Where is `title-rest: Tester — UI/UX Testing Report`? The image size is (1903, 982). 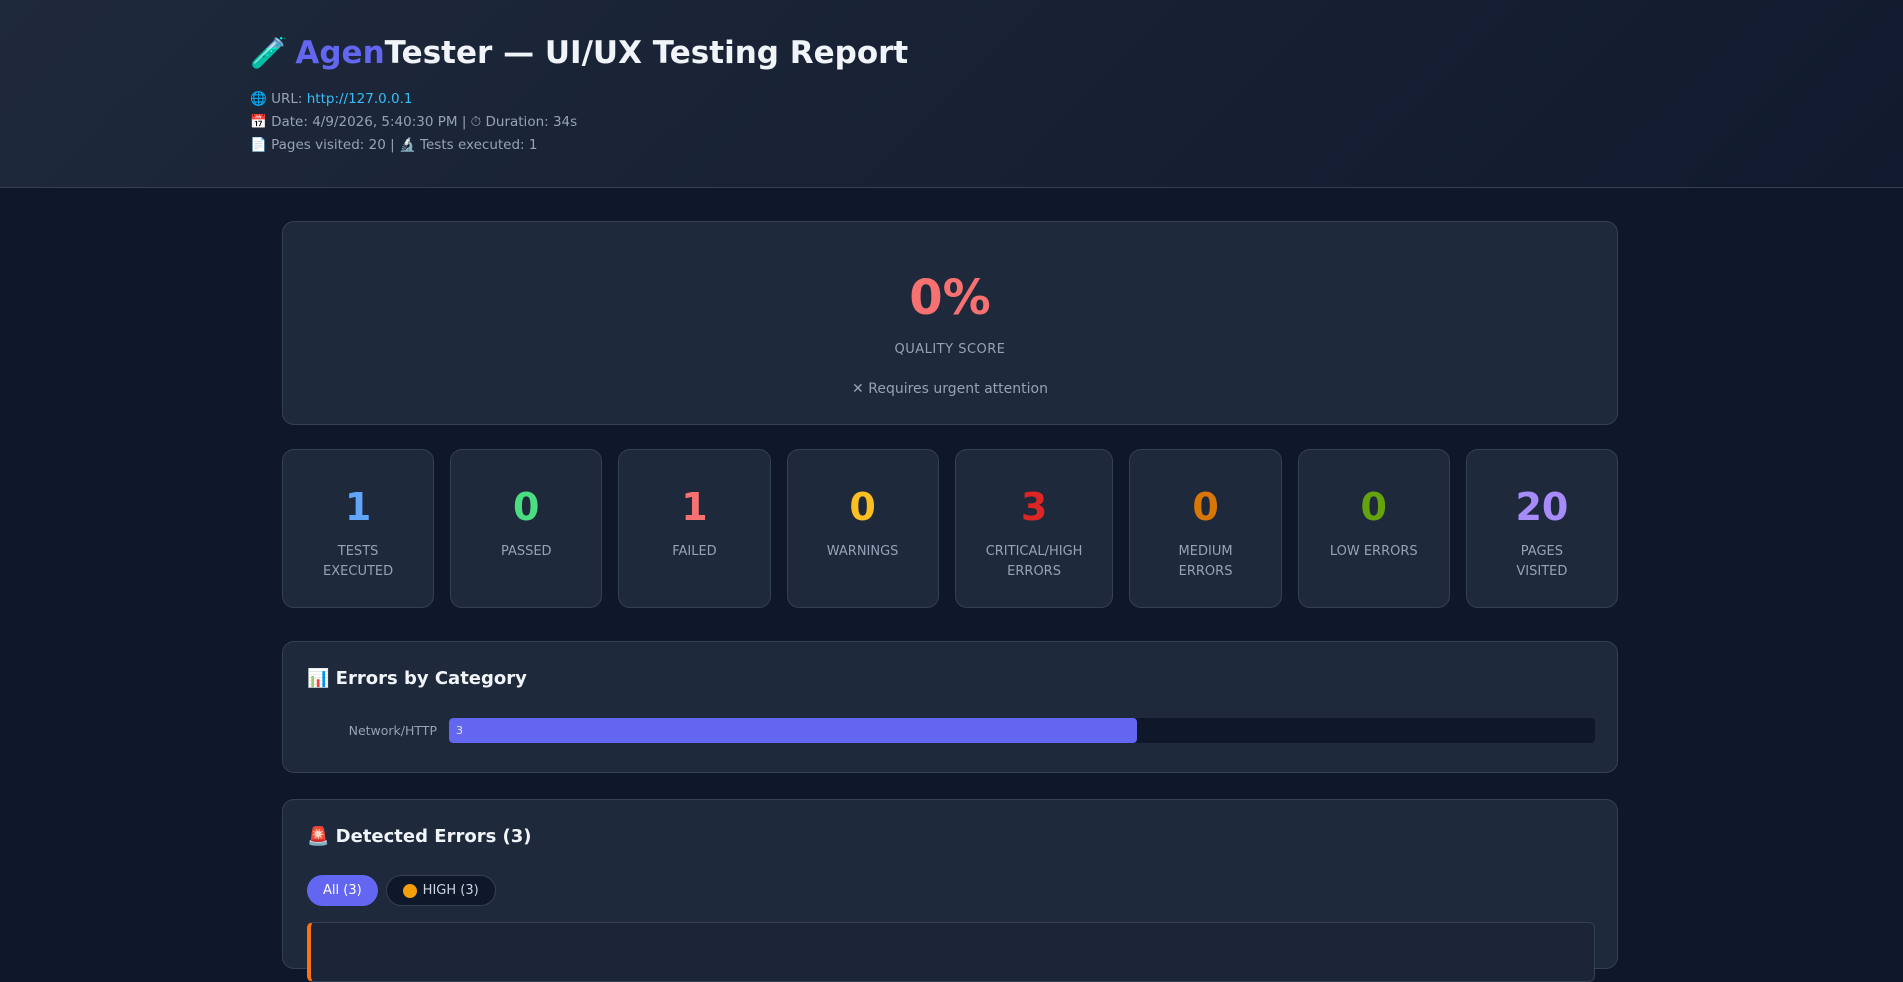
title-rest: Tester — UI/UX Testing Report is located at coordinates (646, 53).